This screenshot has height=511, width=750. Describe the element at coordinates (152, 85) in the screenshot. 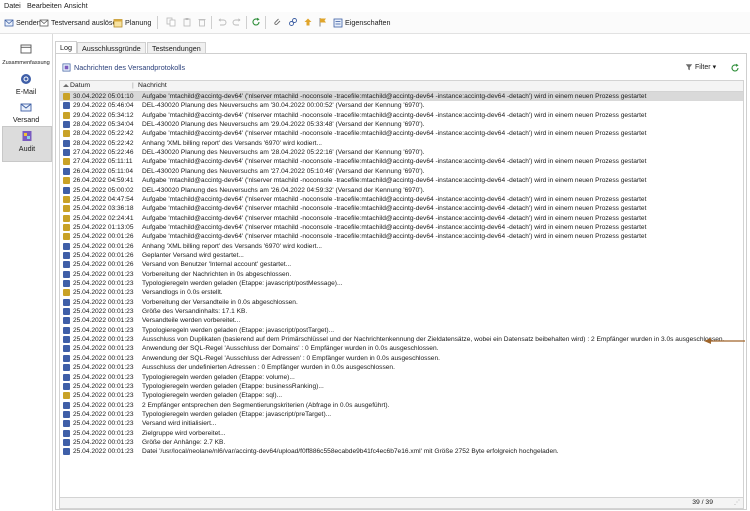

I see `column-message: Nachricht` at that location.